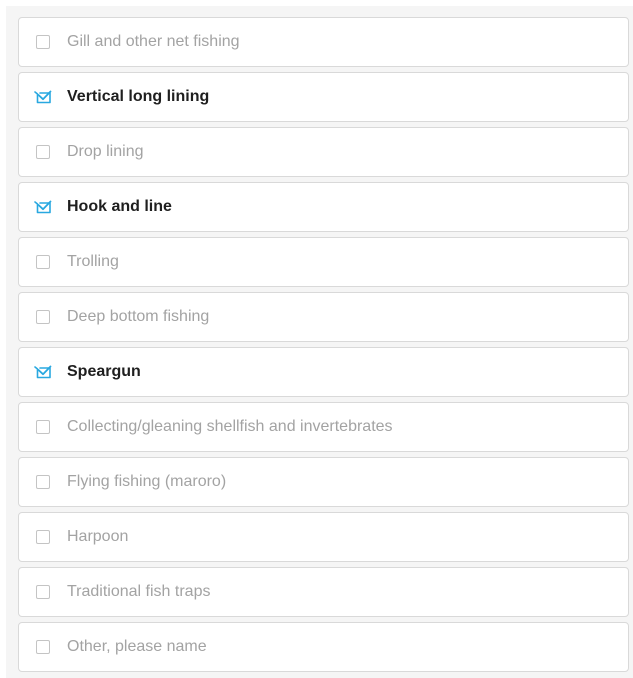 Image resolution: width=633 pixels, height=678 pixels. Describe the element at coordinates (105, 151) in the screenshot. I see `option-label: Drop lining` at that location.